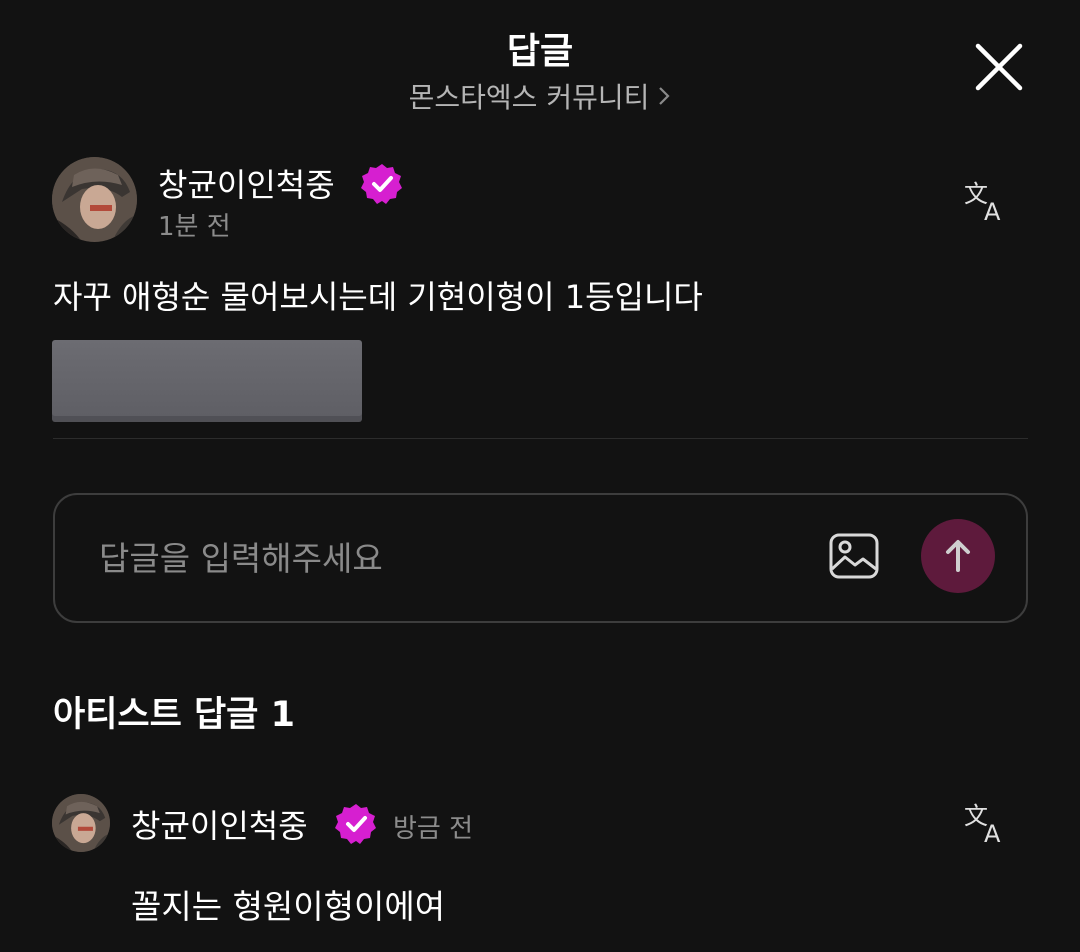  Describe the element at coordinates (540, 51) in the screenshot. I see `page-title: 답글` at that location.